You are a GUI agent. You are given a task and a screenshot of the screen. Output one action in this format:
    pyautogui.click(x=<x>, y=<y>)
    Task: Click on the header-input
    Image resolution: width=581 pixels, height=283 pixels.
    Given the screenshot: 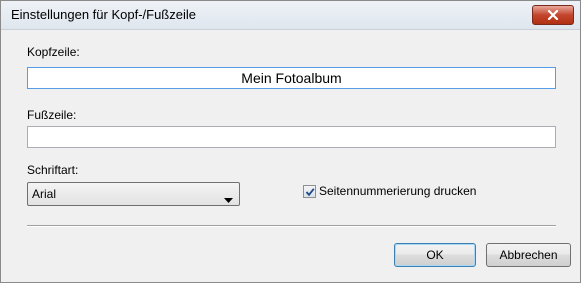 What is the action you would take?
    pyautogui.click(x=291, y=78)
    